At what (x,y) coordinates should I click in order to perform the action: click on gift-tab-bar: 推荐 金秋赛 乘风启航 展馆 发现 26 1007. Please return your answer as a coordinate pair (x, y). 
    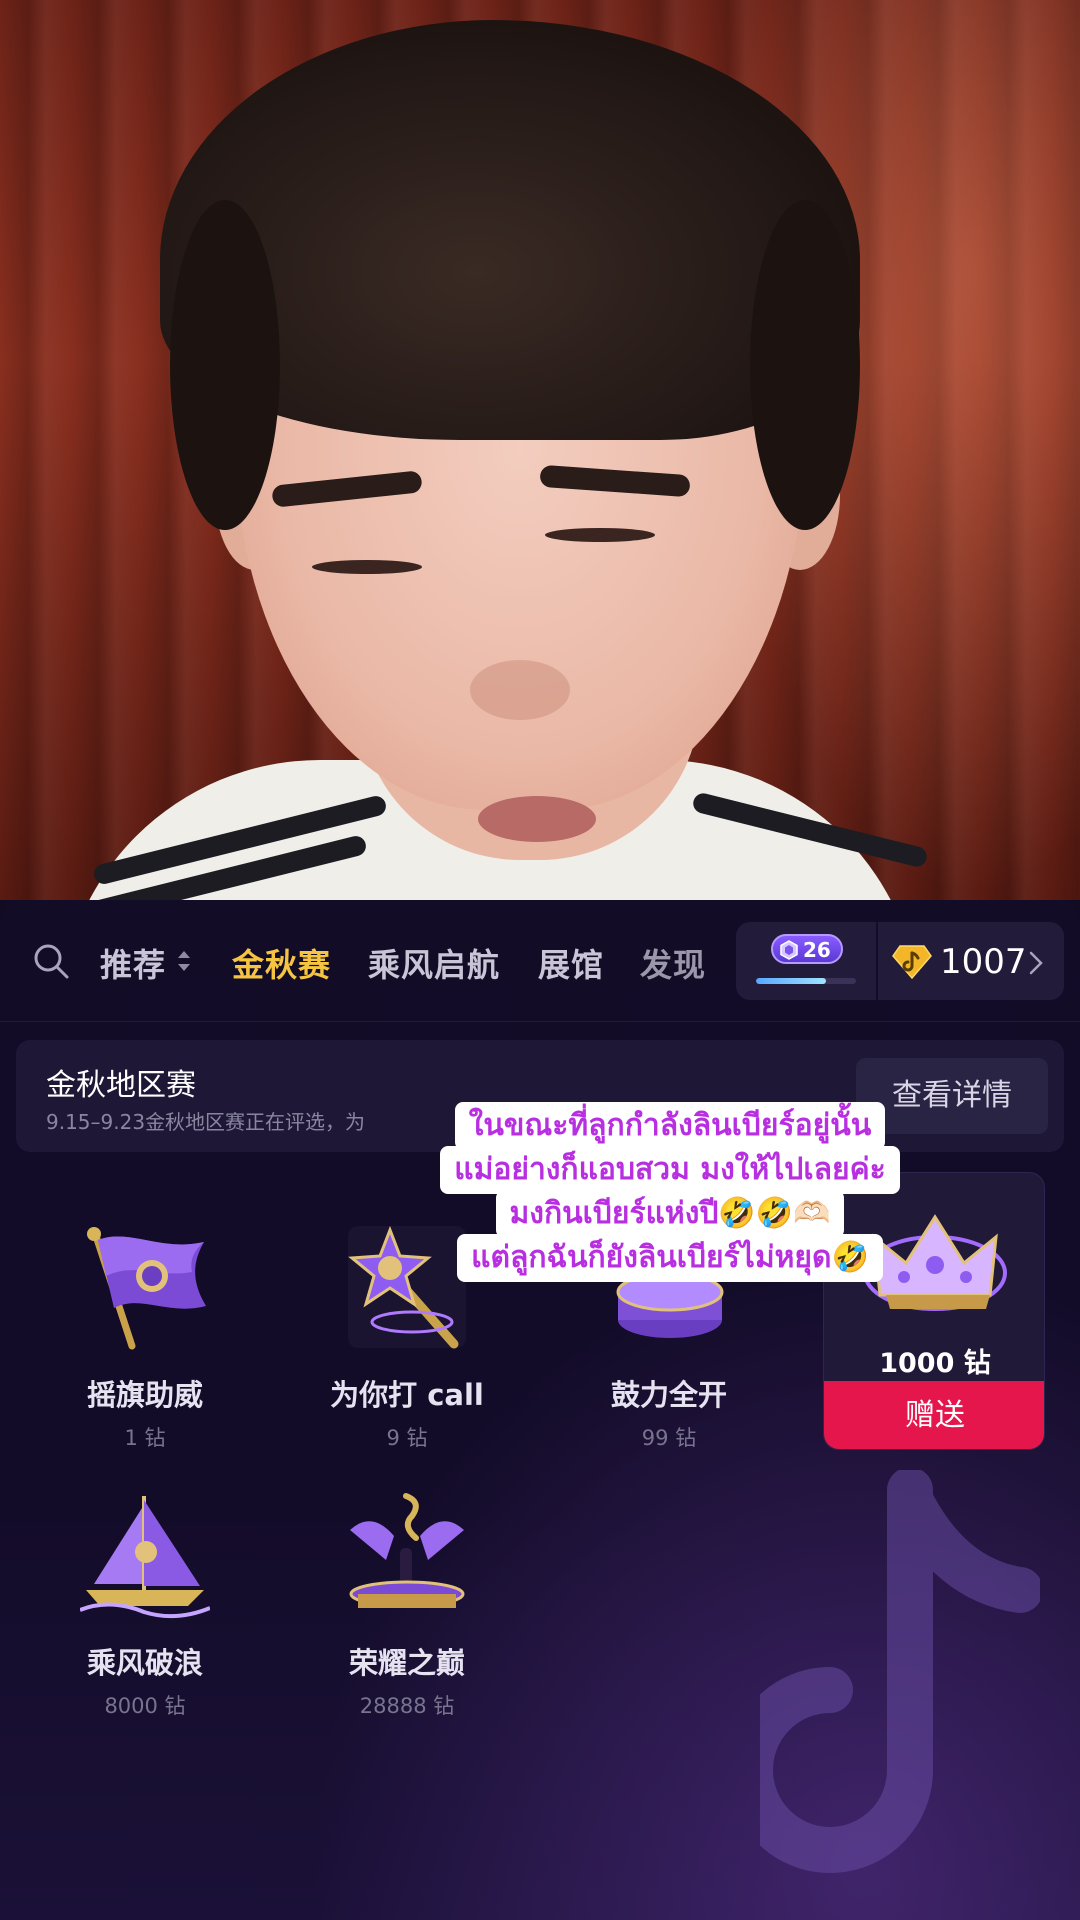
    Looking at the image, I should click on (540, 961).